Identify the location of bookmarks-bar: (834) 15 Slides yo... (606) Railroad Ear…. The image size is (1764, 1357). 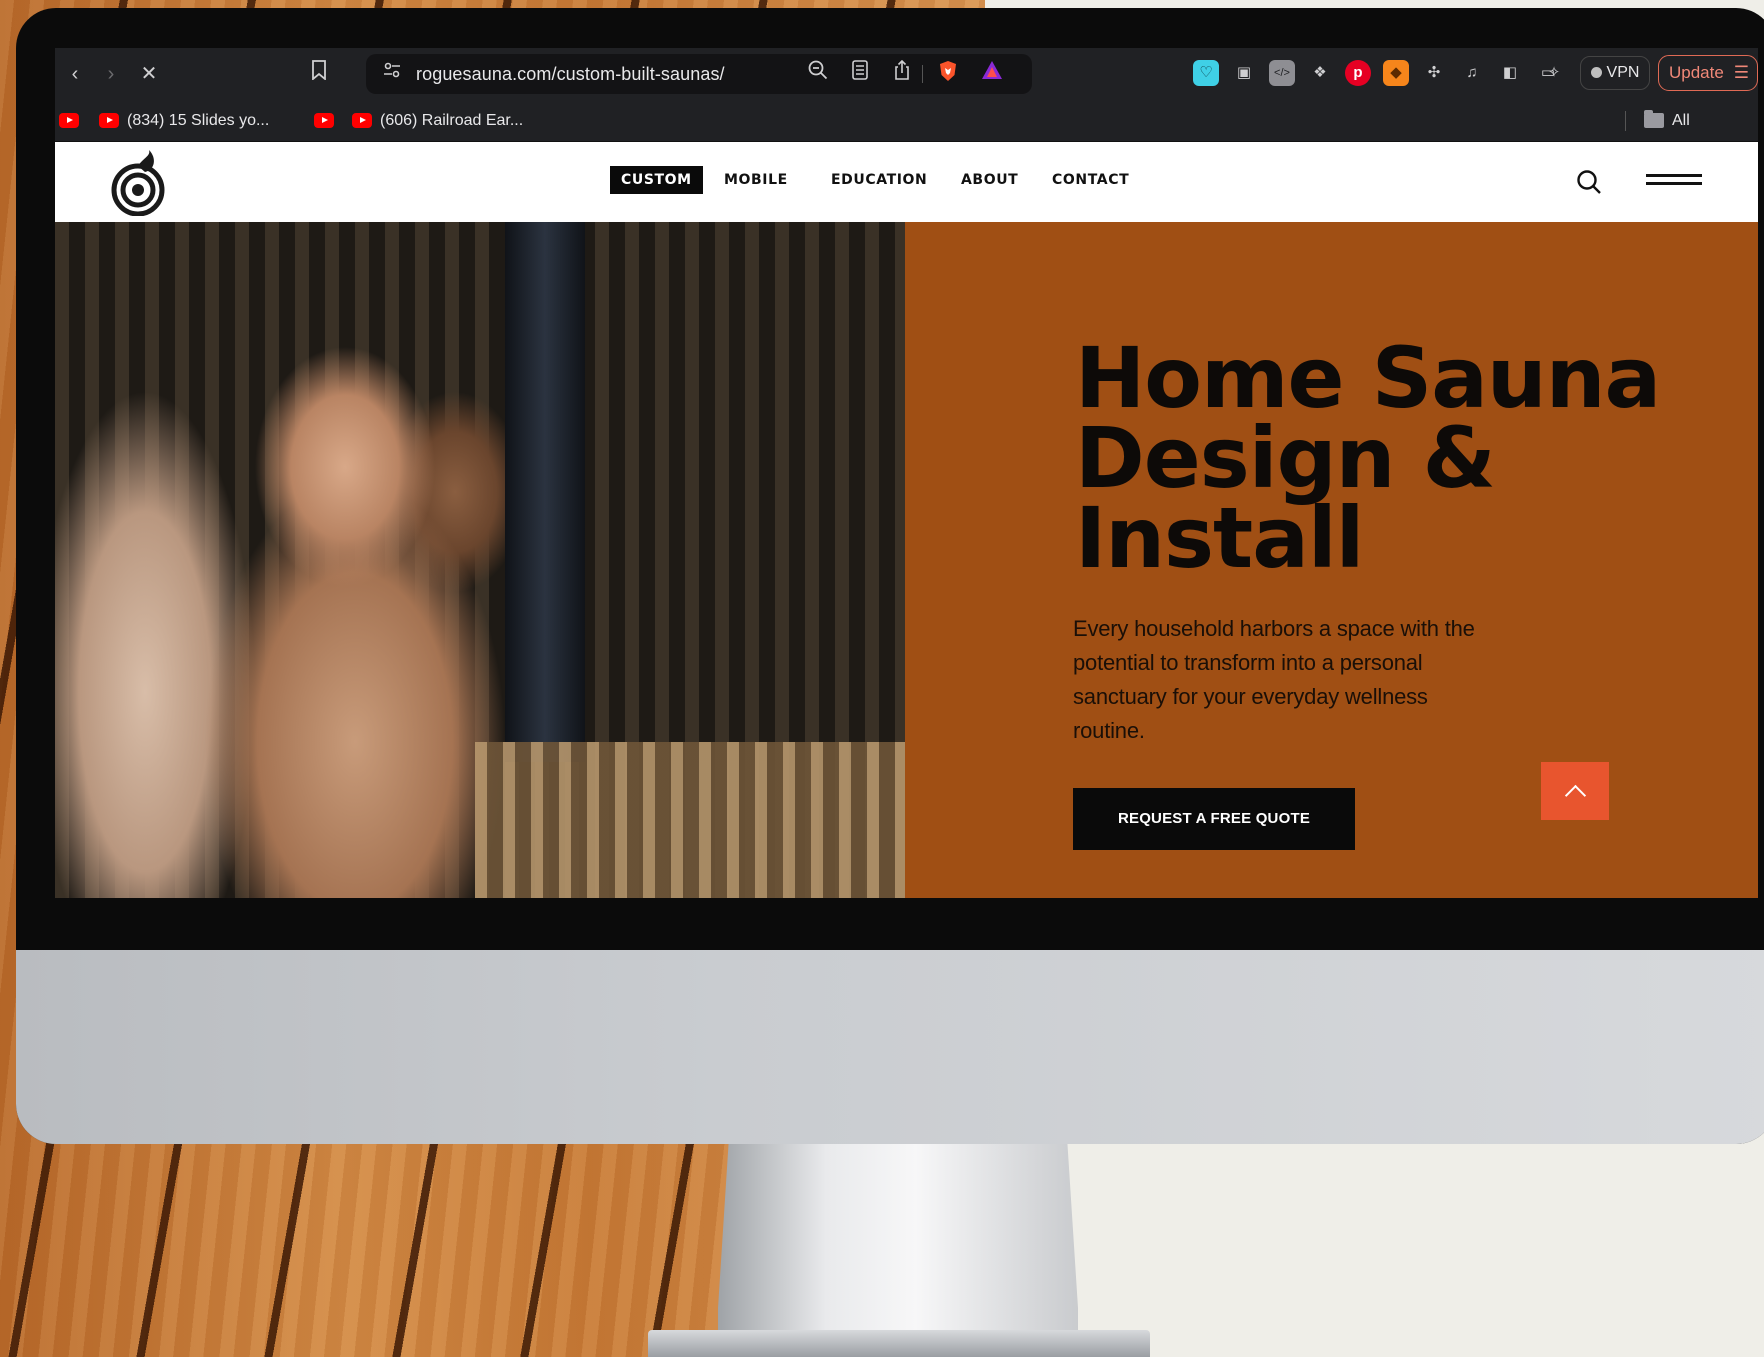
(906, 135).